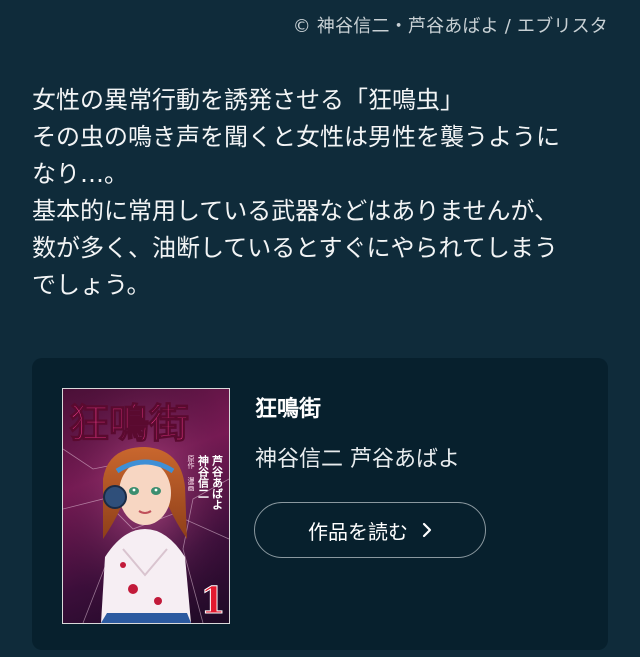  What do you see at coordinates (288, 407) in the screenshot?
I see `book-title: 狂鳴街` at bounding box center [288, 407].